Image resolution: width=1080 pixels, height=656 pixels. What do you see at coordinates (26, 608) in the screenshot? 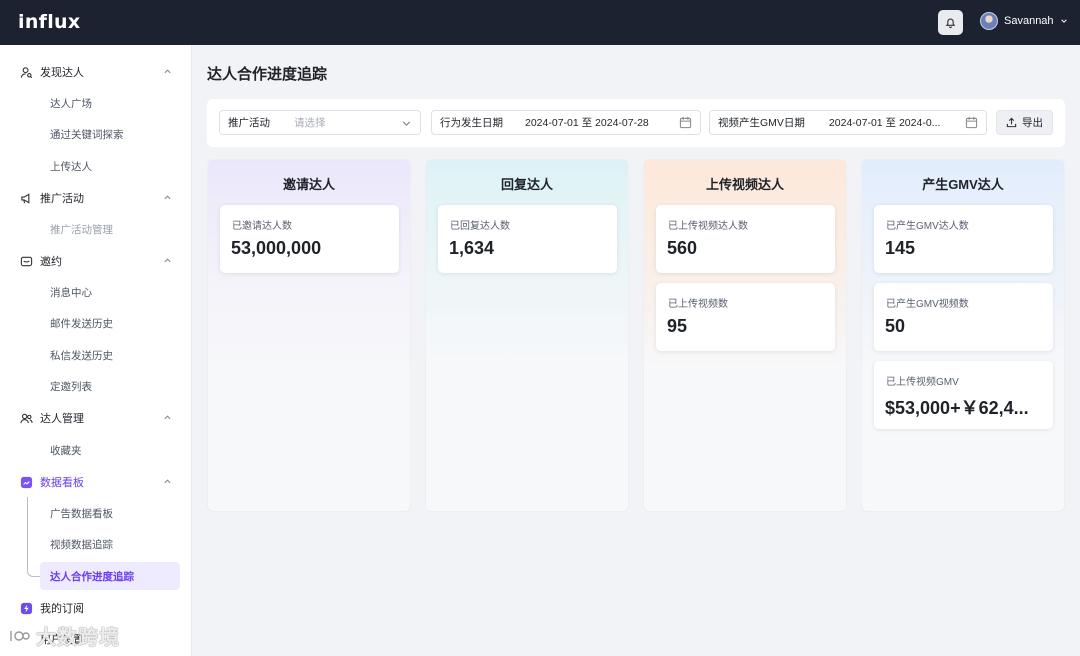
I see `lightning-icon` at bounding box center [26, 608].